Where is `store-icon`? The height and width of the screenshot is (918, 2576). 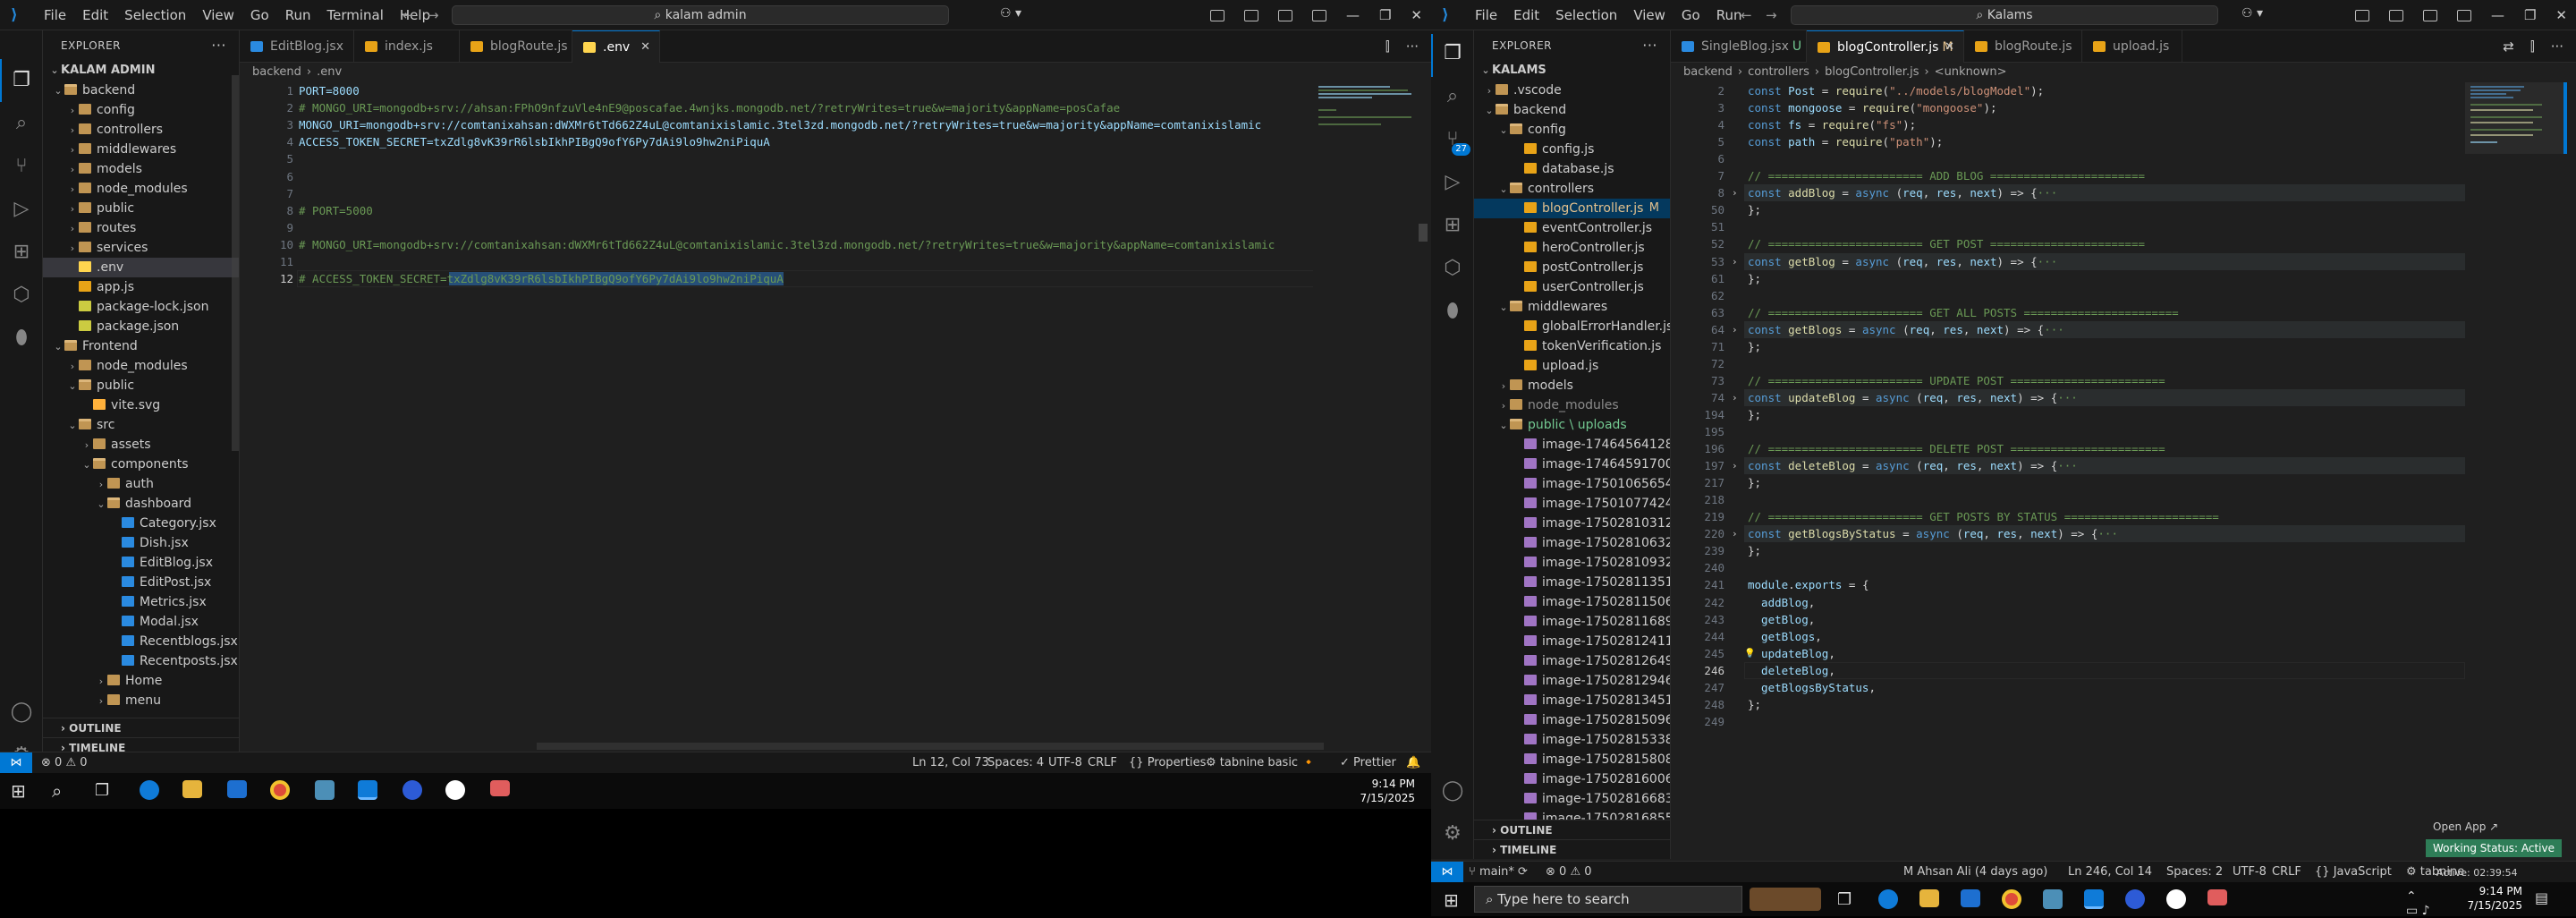
store-icon is located at coordinates (237, 789).